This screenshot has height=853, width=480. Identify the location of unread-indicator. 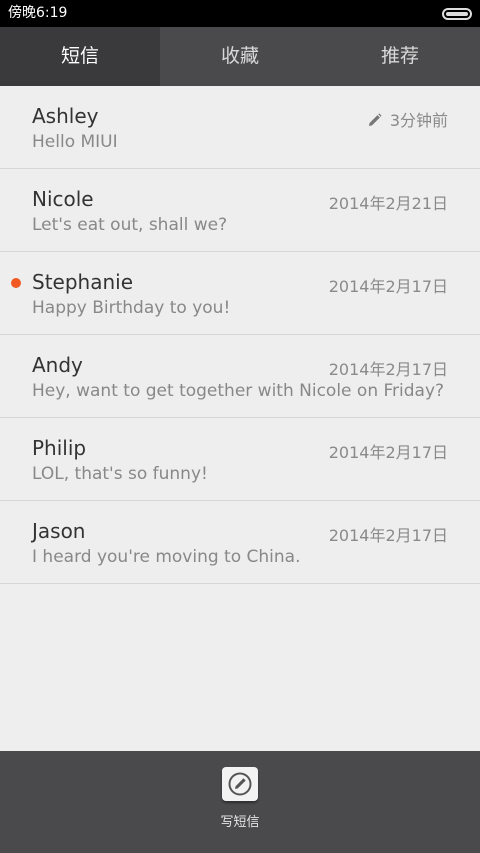
(16, 283).